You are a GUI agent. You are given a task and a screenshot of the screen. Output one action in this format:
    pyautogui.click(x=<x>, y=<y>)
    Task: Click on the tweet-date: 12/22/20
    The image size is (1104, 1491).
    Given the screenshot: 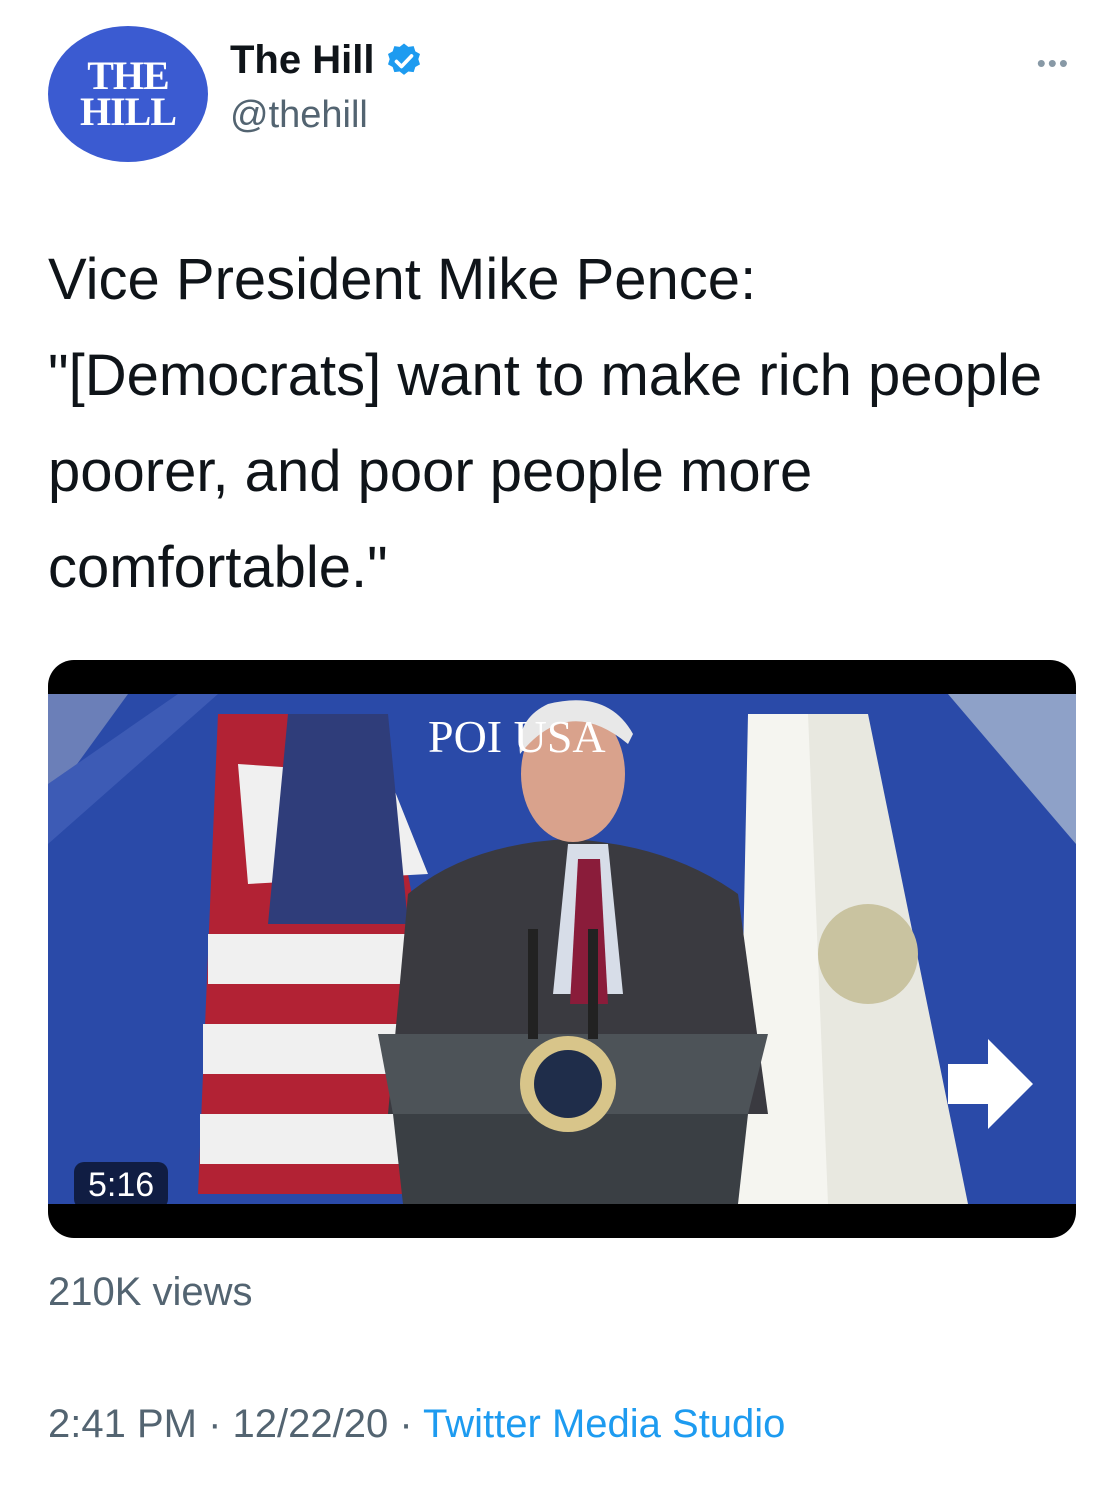 What is the action you would take?
    pyautogui.click(x=311, y=1424)
    